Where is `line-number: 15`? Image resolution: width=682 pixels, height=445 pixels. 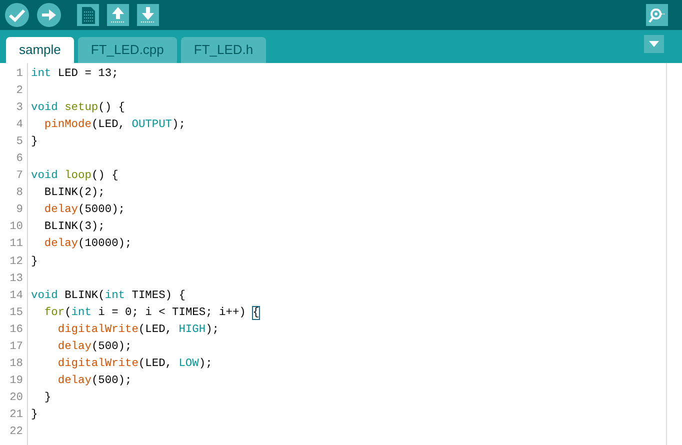
line-number: 15 is located at coordinates (16, 312).